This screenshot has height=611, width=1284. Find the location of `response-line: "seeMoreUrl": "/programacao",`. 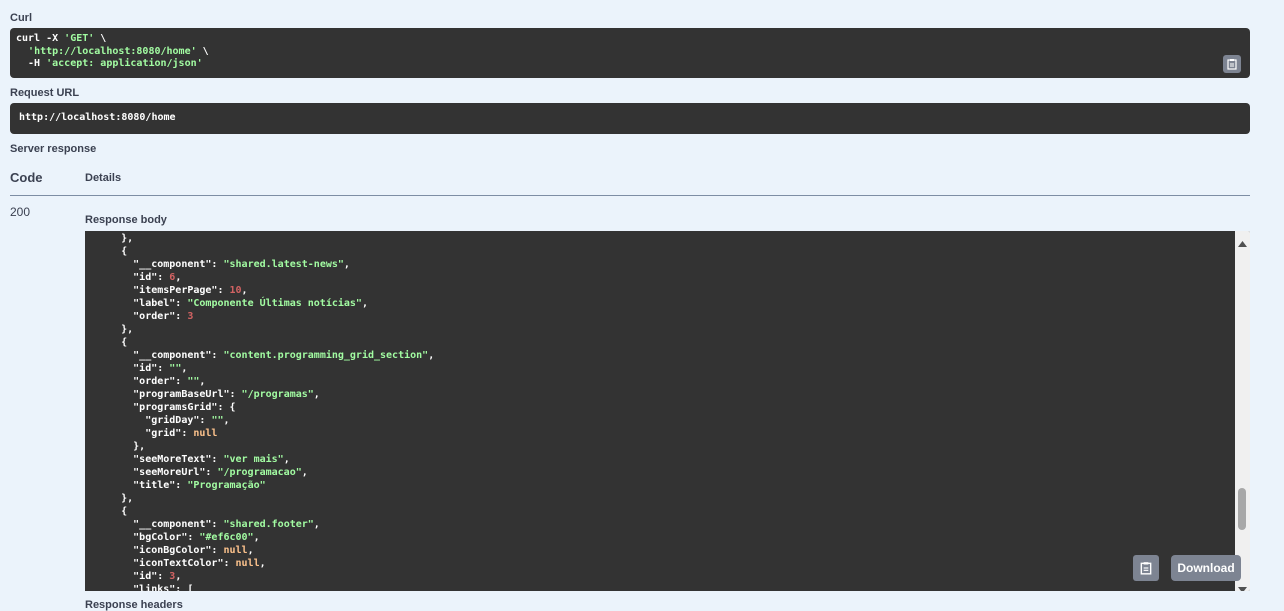

response-line: "seeMoreUrl": "/programacao", is located at coordinates (259, 472).